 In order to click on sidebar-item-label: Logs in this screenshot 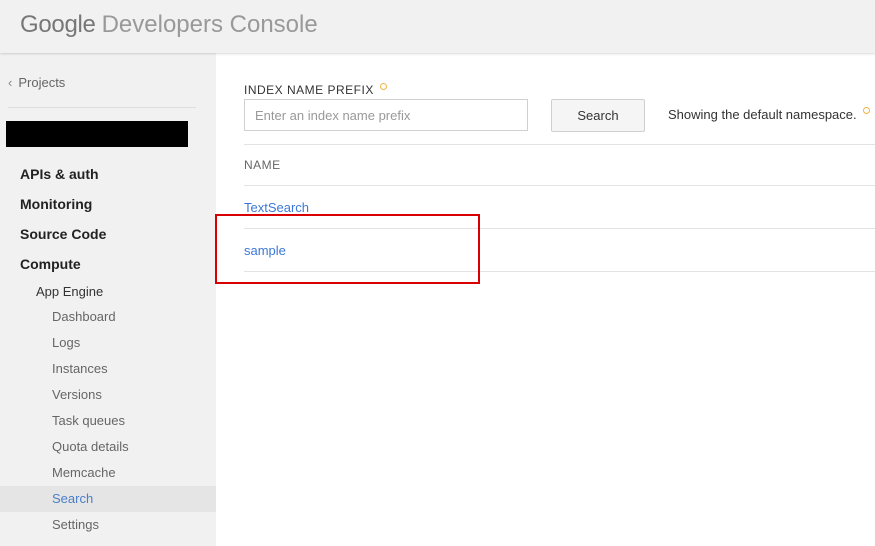, I will do `click(66, 342)`.